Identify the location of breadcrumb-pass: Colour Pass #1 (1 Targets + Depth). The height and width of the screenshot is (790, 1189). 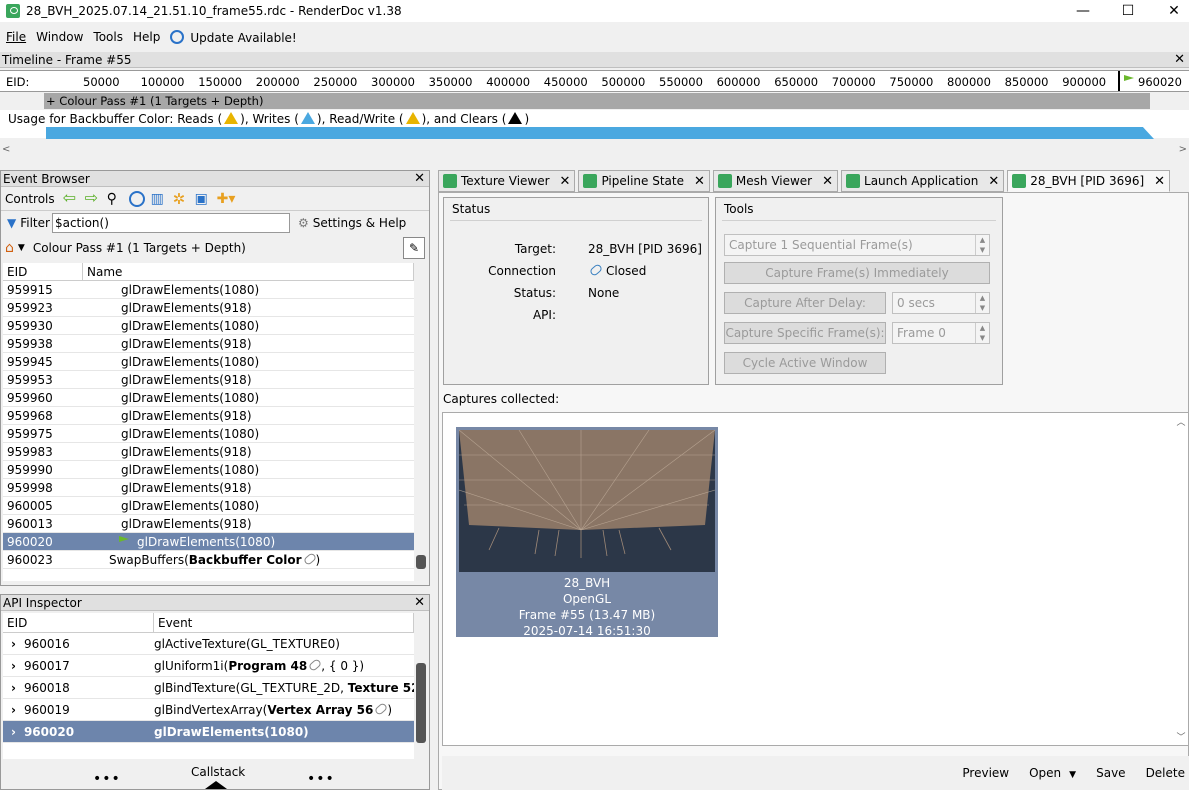
(139, 248).